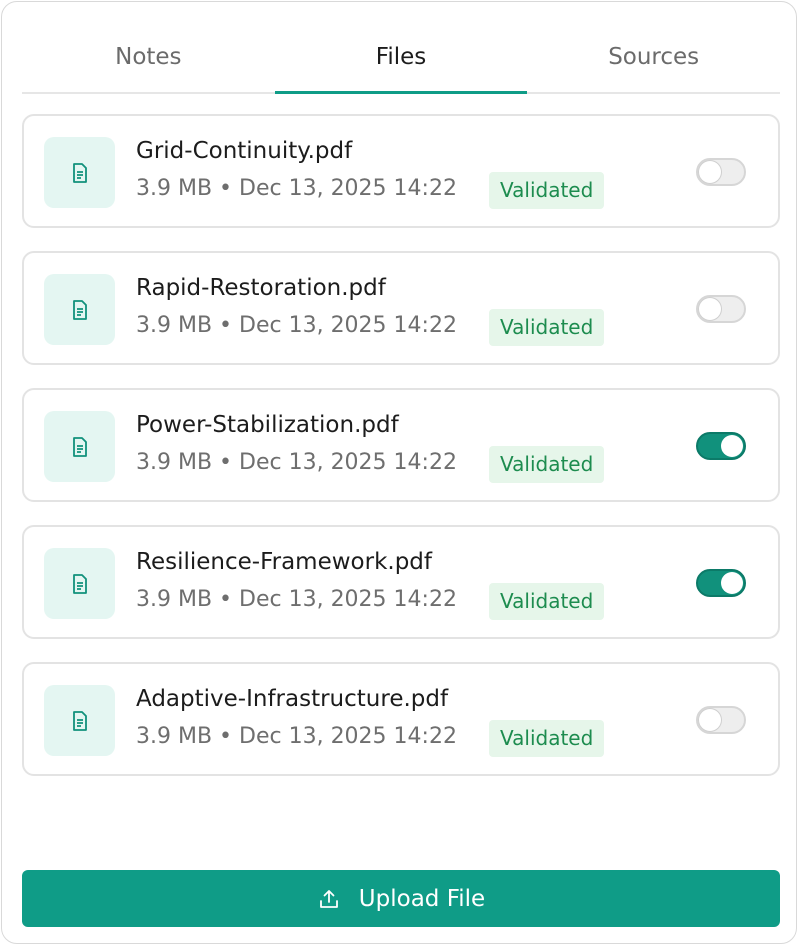  What do you see at coordinates (329, 899) in the screenshot?
I see `upload-icon` at bounding box center [329, 899].